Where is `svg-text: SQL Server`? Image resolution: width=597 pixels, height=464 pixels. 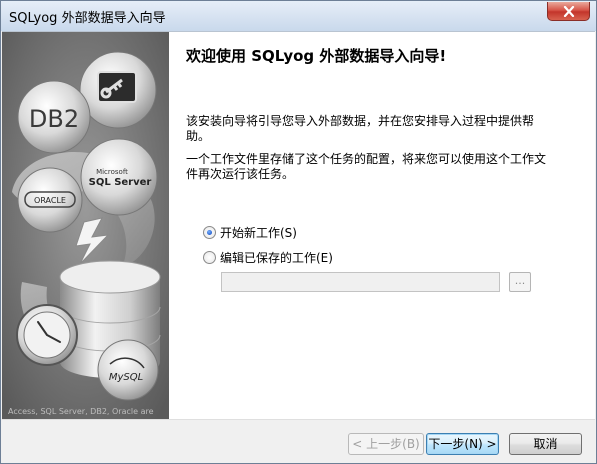 svg-text: SQL Server is located at coordinates (120, 182).